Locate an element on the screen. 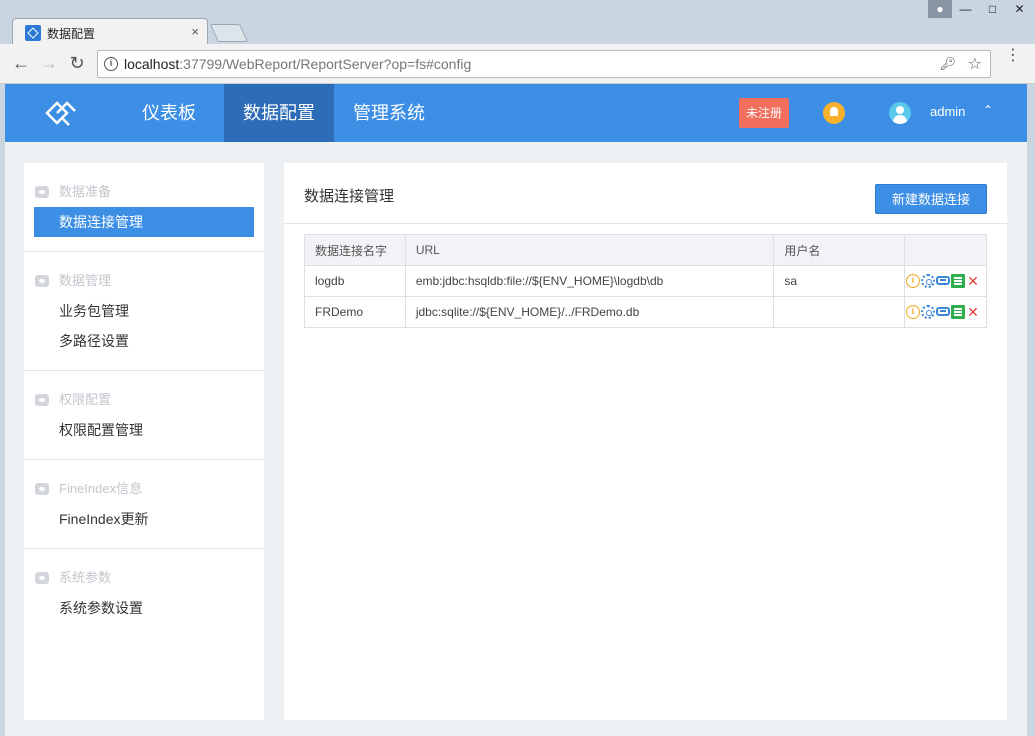 The image size is (1035, 736). sidebar-item-multipath: 多路径设置 is located at coordinates (144, 341).